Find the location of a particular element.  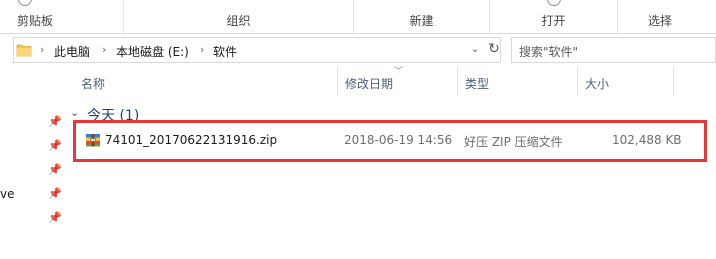

ribbon: 剪贴板 组织 新建 打开 选择 is located at coordinates (358, 17).